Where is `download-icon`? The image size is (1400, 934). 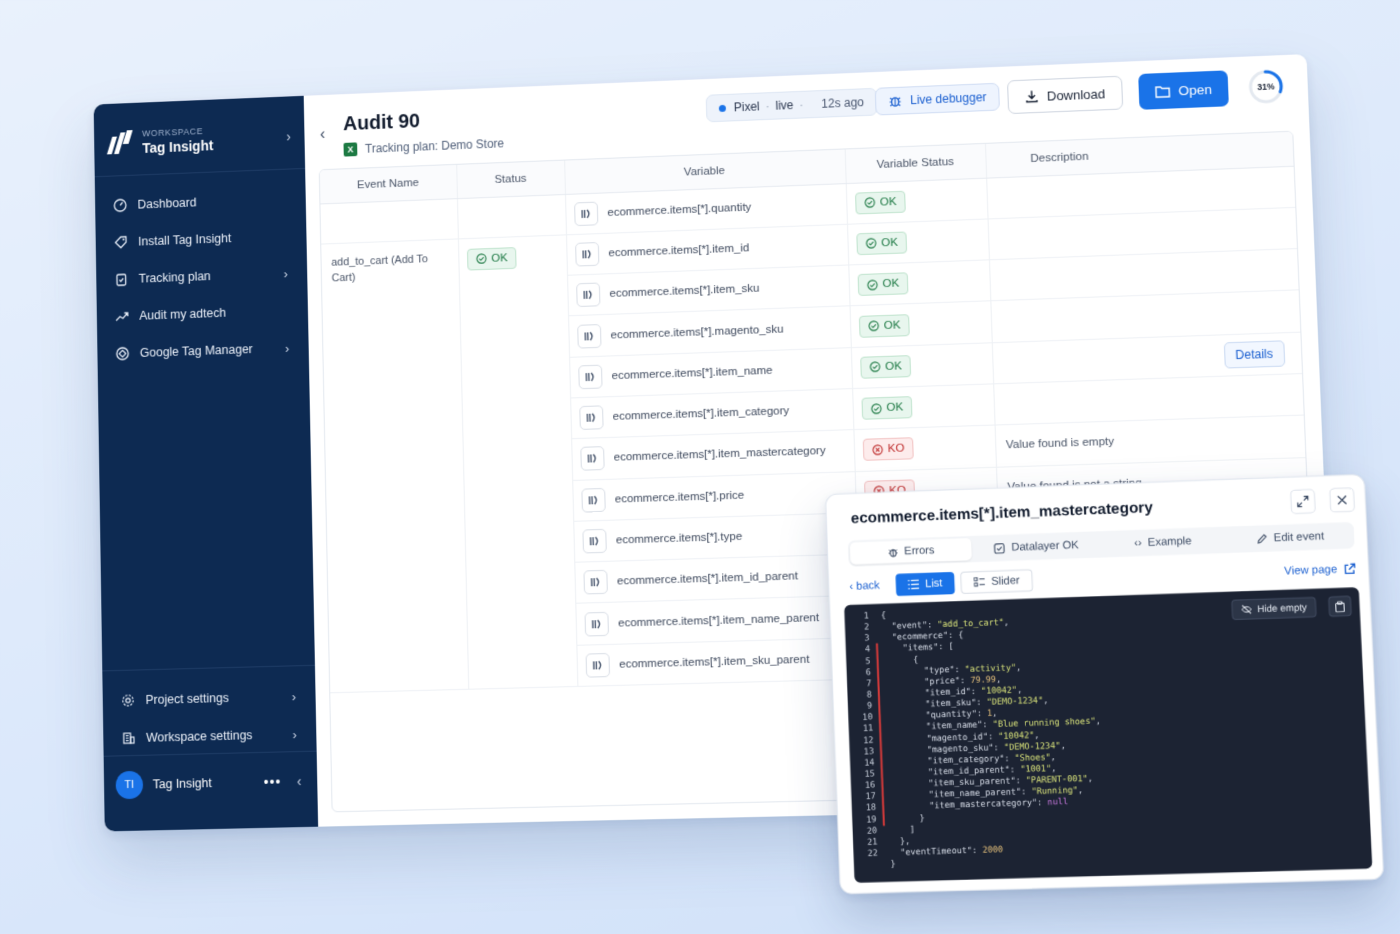
download-icon is located at coordinates (1031, 96).